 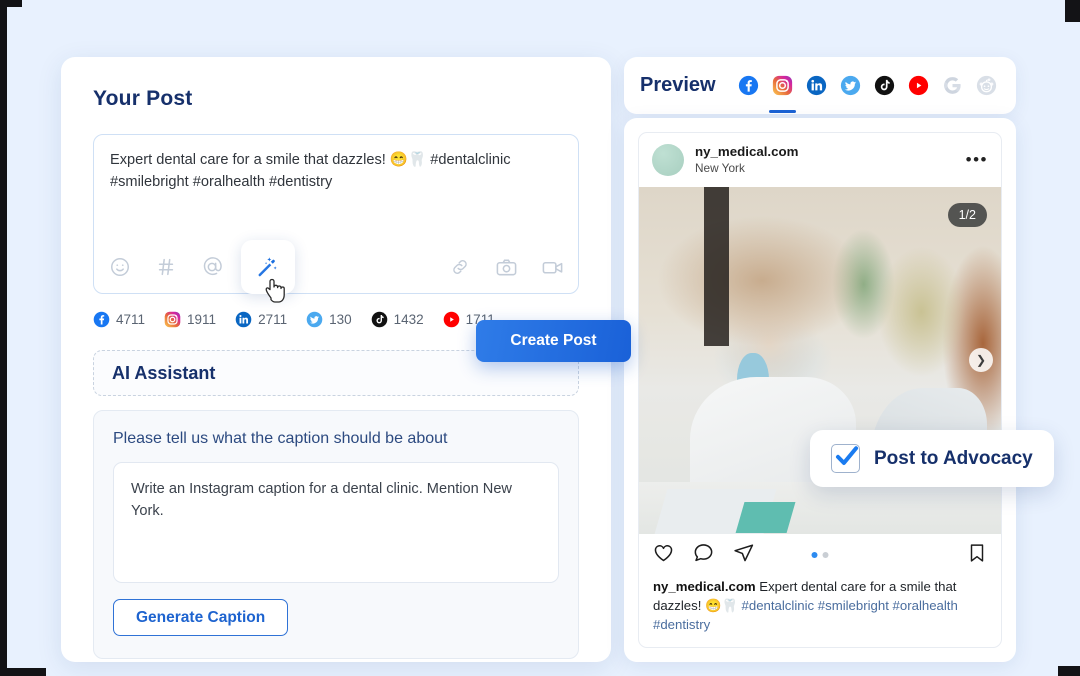 I want to click on post-to-advocacy-badge: Post to Advocacy, so click(x=932, y=458).